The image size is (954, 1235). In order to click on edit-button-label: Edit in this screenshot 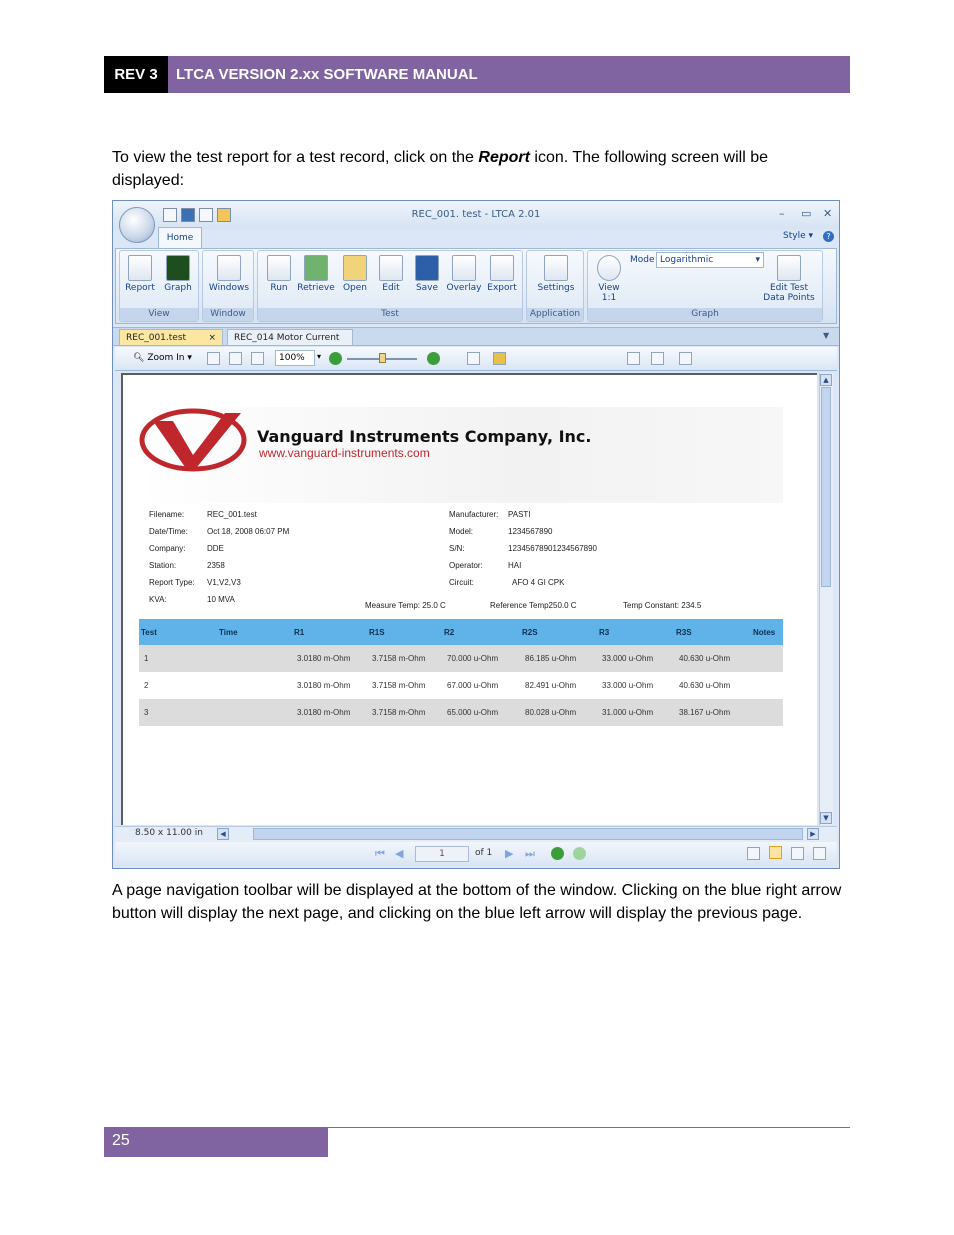, I will do `click(391, 288)`.